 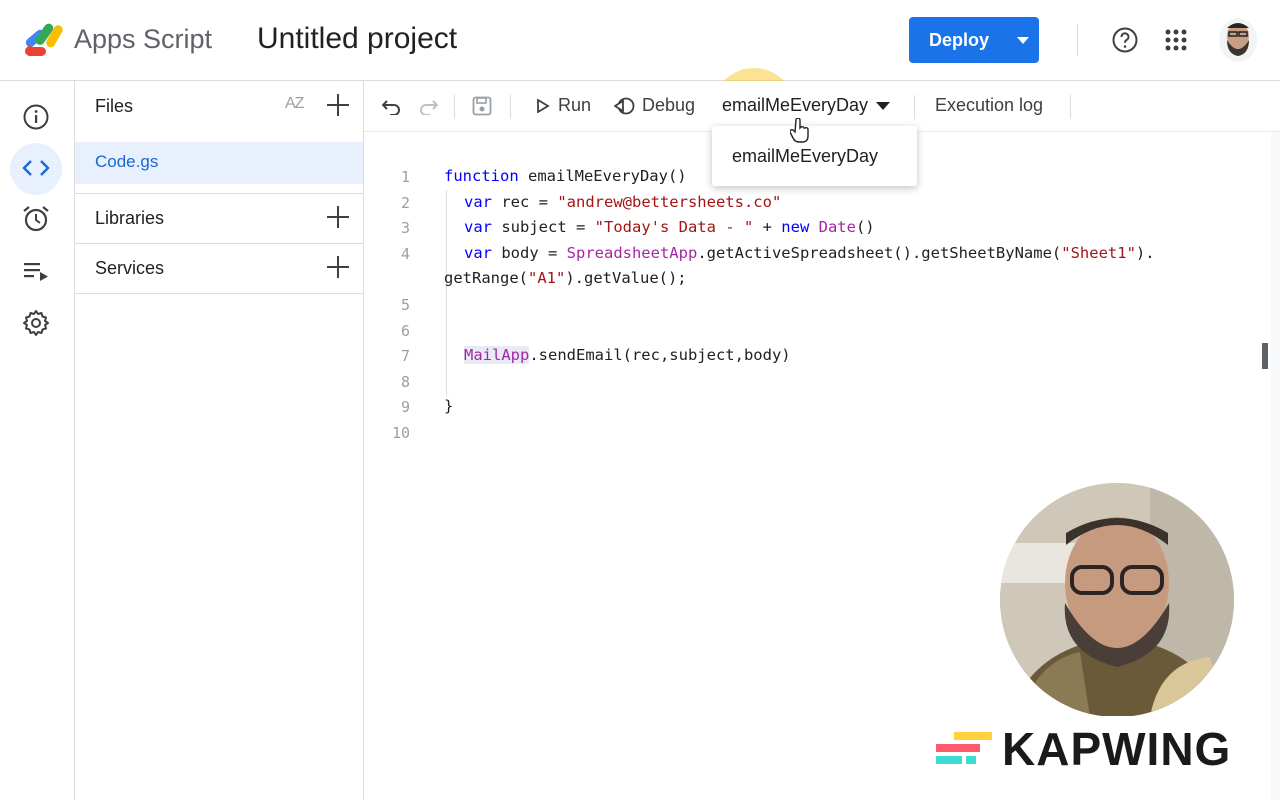 I want to click on line-number: 5, so click(x=405, y=305).